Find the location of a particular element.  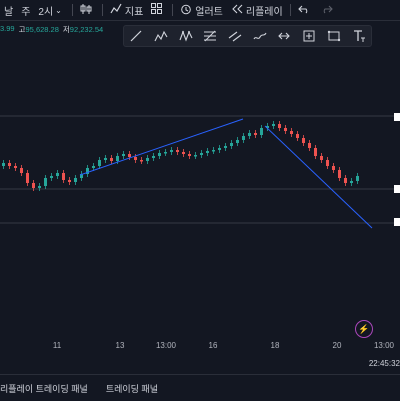

indicators-icon is located at coordinates (116, 10).